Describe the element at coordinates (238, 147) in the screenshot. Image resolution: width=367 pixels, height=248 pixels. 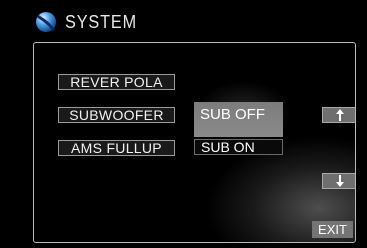
I see `sub-on-option: SUB ON` at that location.